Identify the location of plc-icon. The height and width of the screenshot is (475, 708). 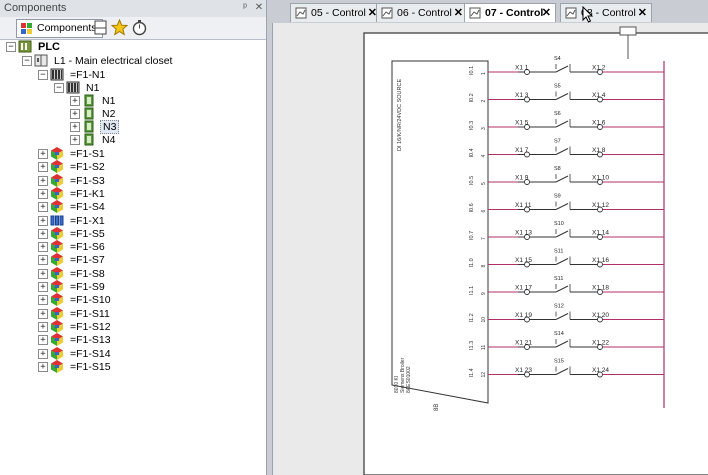
(25, 46).